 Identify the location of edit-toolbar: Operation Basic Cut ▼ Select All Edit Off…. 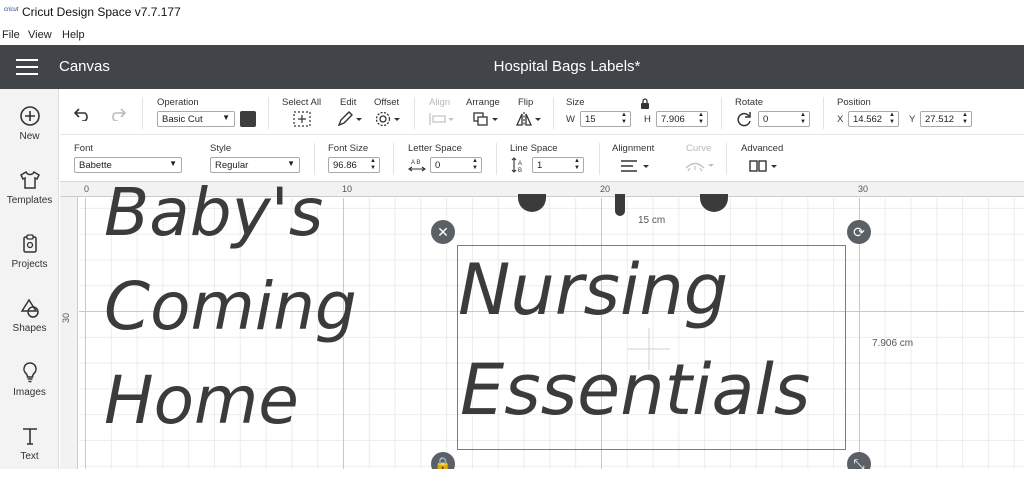
(542, 112).